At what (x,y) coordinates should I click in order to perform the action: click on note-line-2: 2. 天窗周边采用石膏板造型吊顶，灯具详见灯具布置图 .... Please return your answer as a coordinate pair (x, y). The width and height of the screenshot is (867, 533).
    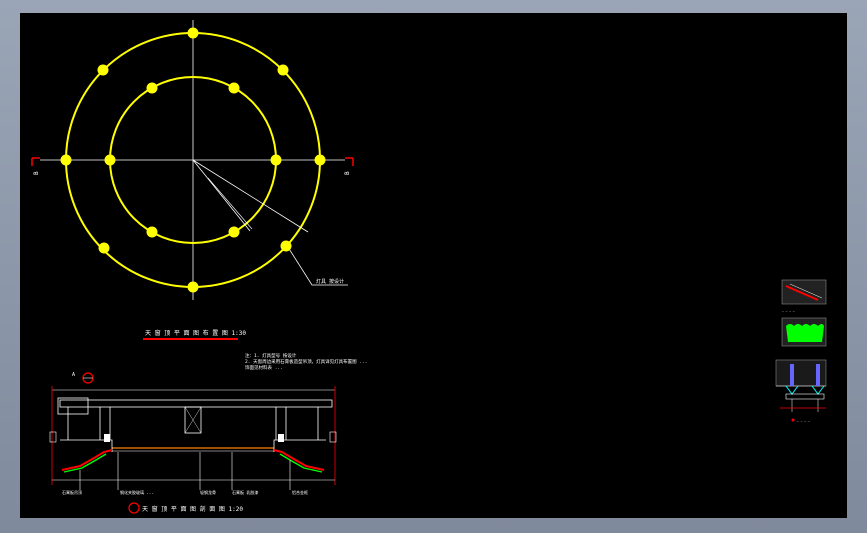
    Looking at the image, I should click on (306, 361).